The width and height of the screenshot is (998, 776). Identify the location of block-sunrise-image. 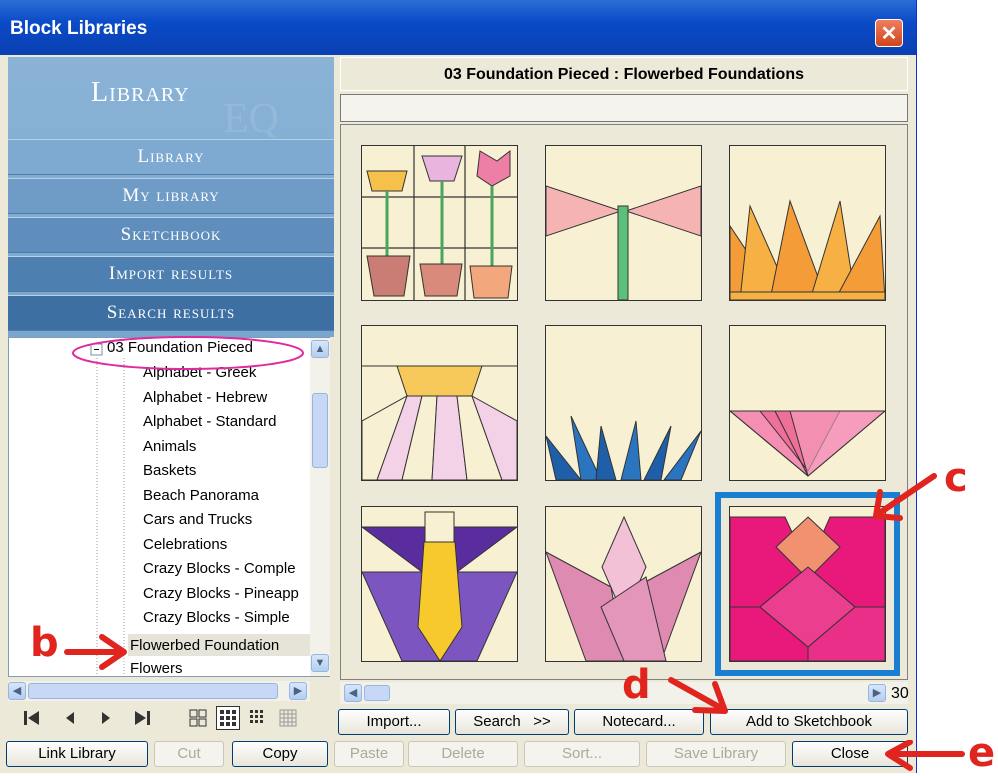
(807, 223).